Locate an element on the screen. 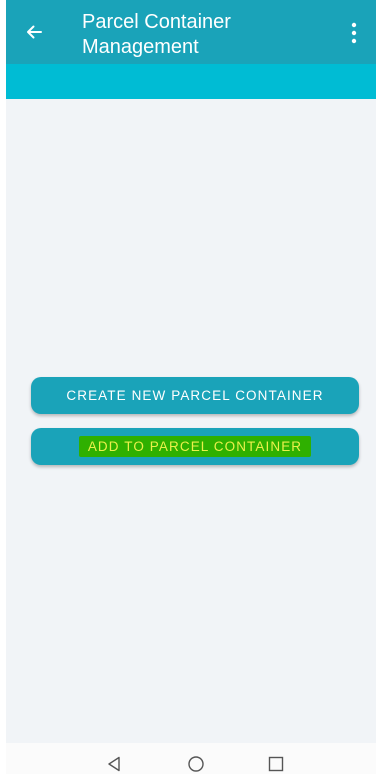 The width and height of the screenshot is (382, 774). add-to-container-label: ADD TO PARCEL CONTAINER is located at coordinates (195, 446).